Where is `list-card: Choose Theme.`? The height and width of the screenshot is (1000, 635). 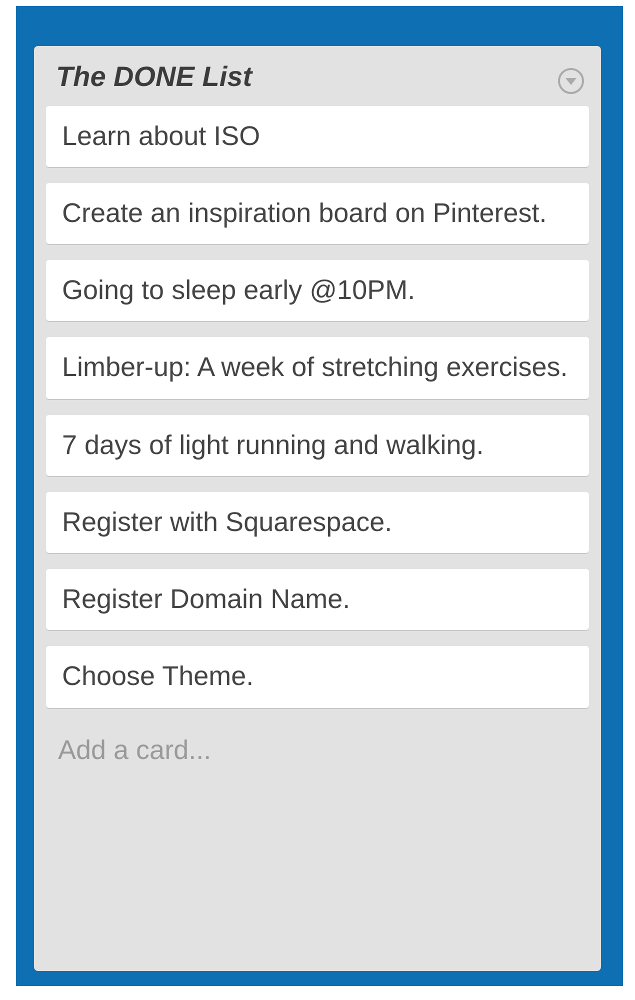
list-card: Choose Theme. is located at coordinates (317, 677).